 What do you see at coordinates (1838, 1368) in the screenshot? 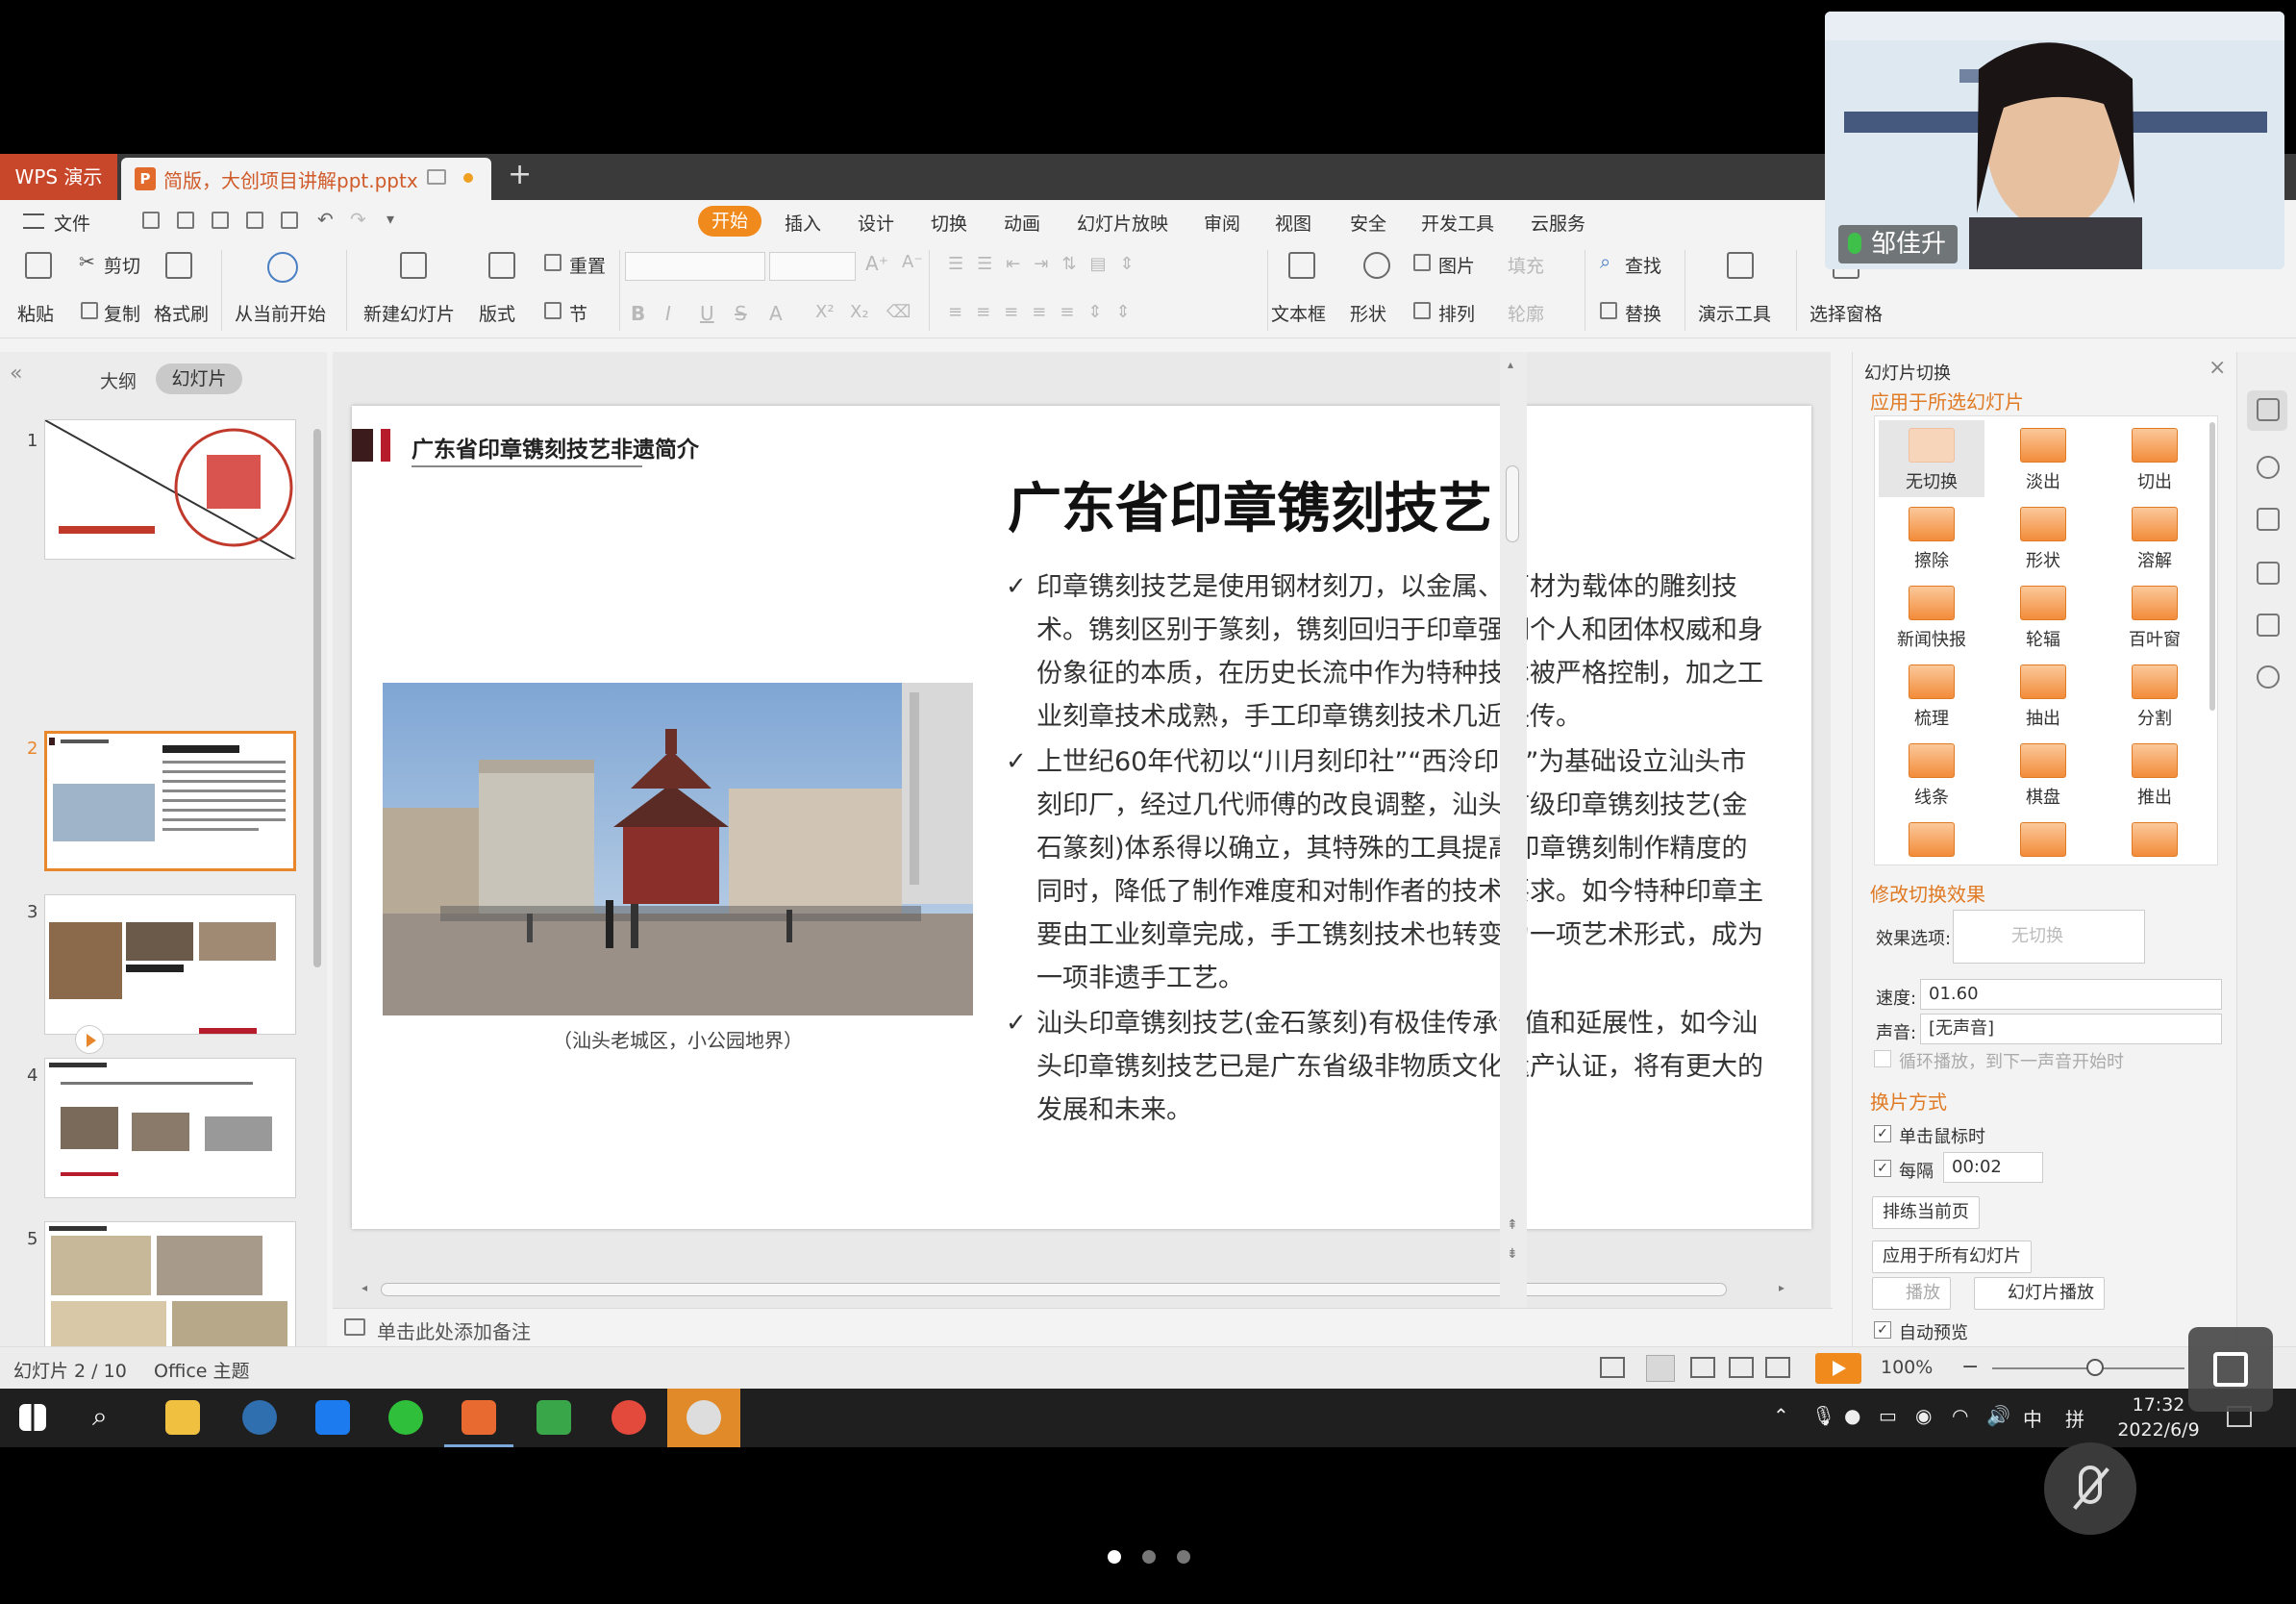
I see `slideshow-play-button` at bounding box center [1838, 1368].